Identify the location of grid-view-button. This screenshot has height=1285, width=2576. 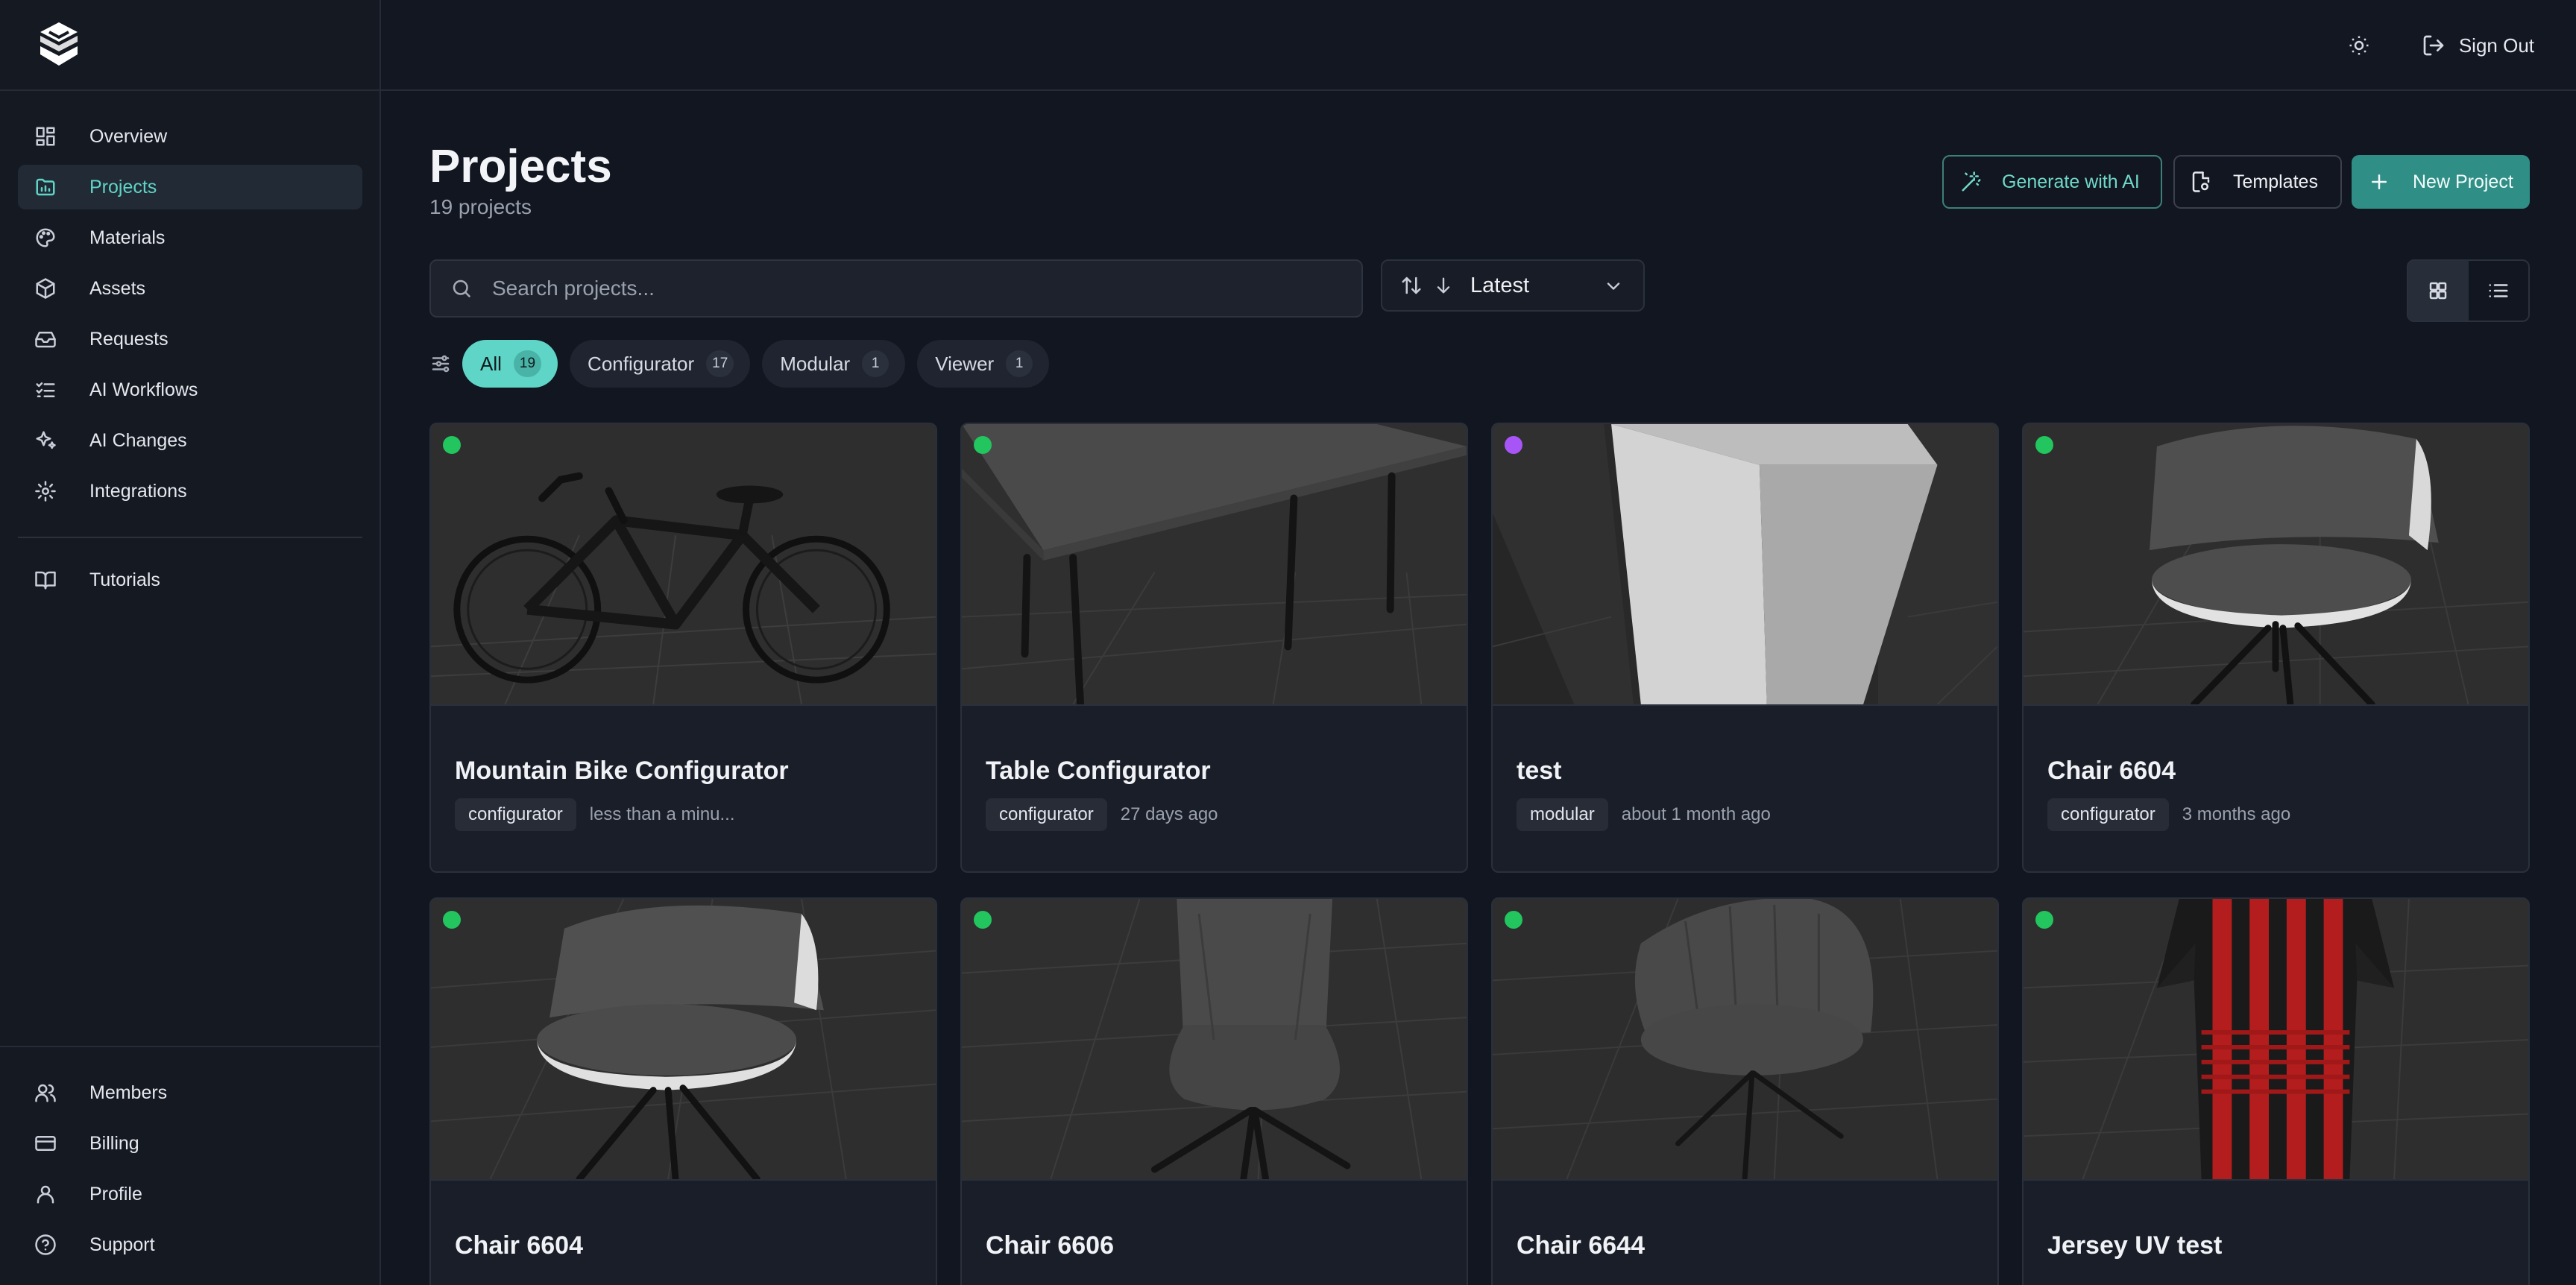
(2438, 291).